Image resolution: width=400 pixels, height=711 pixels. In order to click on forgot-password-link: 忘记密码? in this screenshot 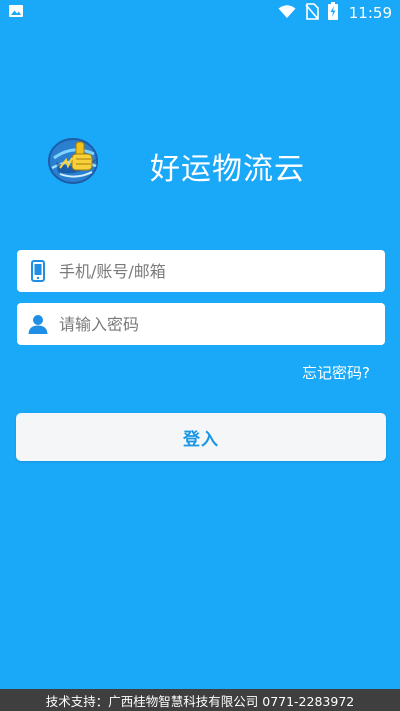, I will do `click(336, 372)`.